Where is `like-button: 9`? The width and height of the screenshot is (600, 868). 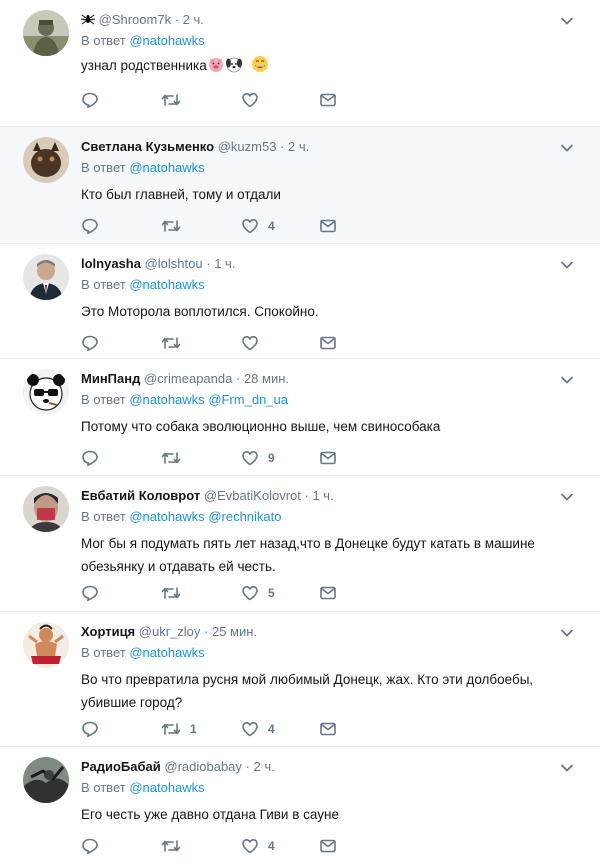 like-button: 9 is located at coordinates (258, 458).